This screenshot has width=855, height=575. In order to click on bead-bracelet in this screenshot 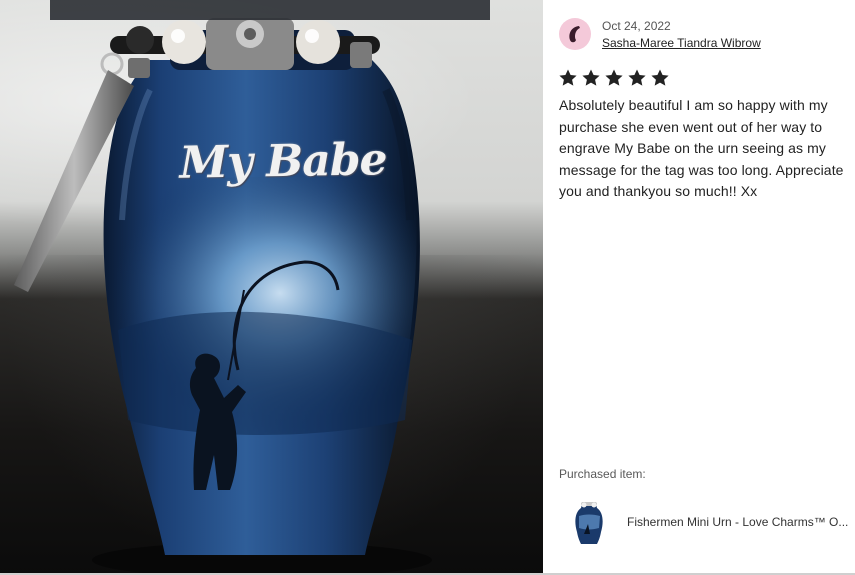, I will do `click(270, 39)`.